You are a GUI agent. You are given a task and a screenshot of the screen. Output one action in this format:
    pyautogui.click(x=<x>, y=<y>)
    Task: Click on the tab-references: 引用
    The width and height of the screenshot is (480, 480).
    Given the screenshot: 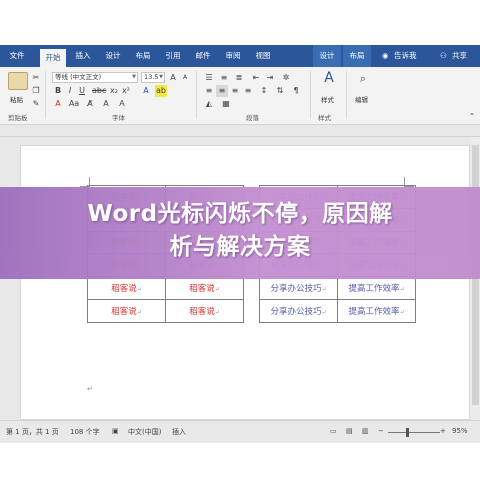 What is the action you would take?
    pyautogui.click(x=173, y=56)
    